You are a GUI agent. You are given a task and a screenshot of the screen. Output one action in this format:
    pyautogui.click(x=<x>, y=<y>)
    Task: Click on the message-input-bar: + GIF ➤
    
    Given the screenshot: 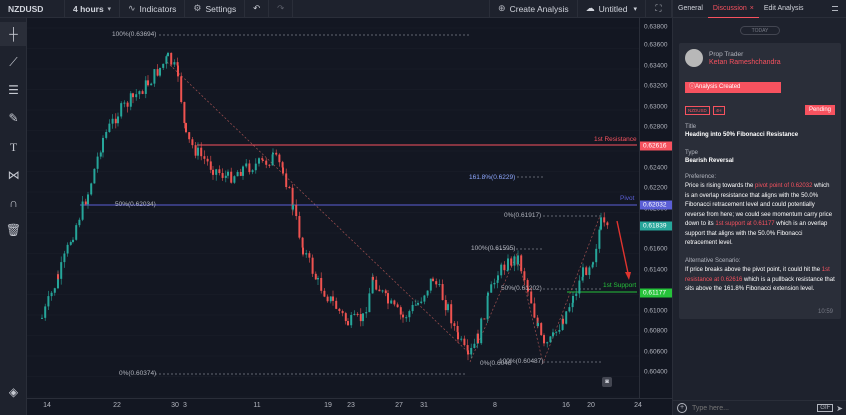 What is the action you would take?
    pyautogui.click(x=759, y=407)
    